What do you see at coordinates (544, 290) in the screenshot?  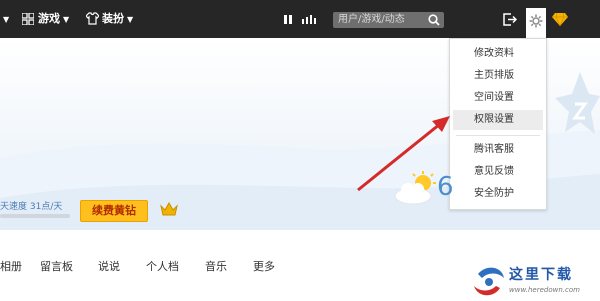 I see `watermark-url: www.heredown.com` at bounding box center [544, 290].